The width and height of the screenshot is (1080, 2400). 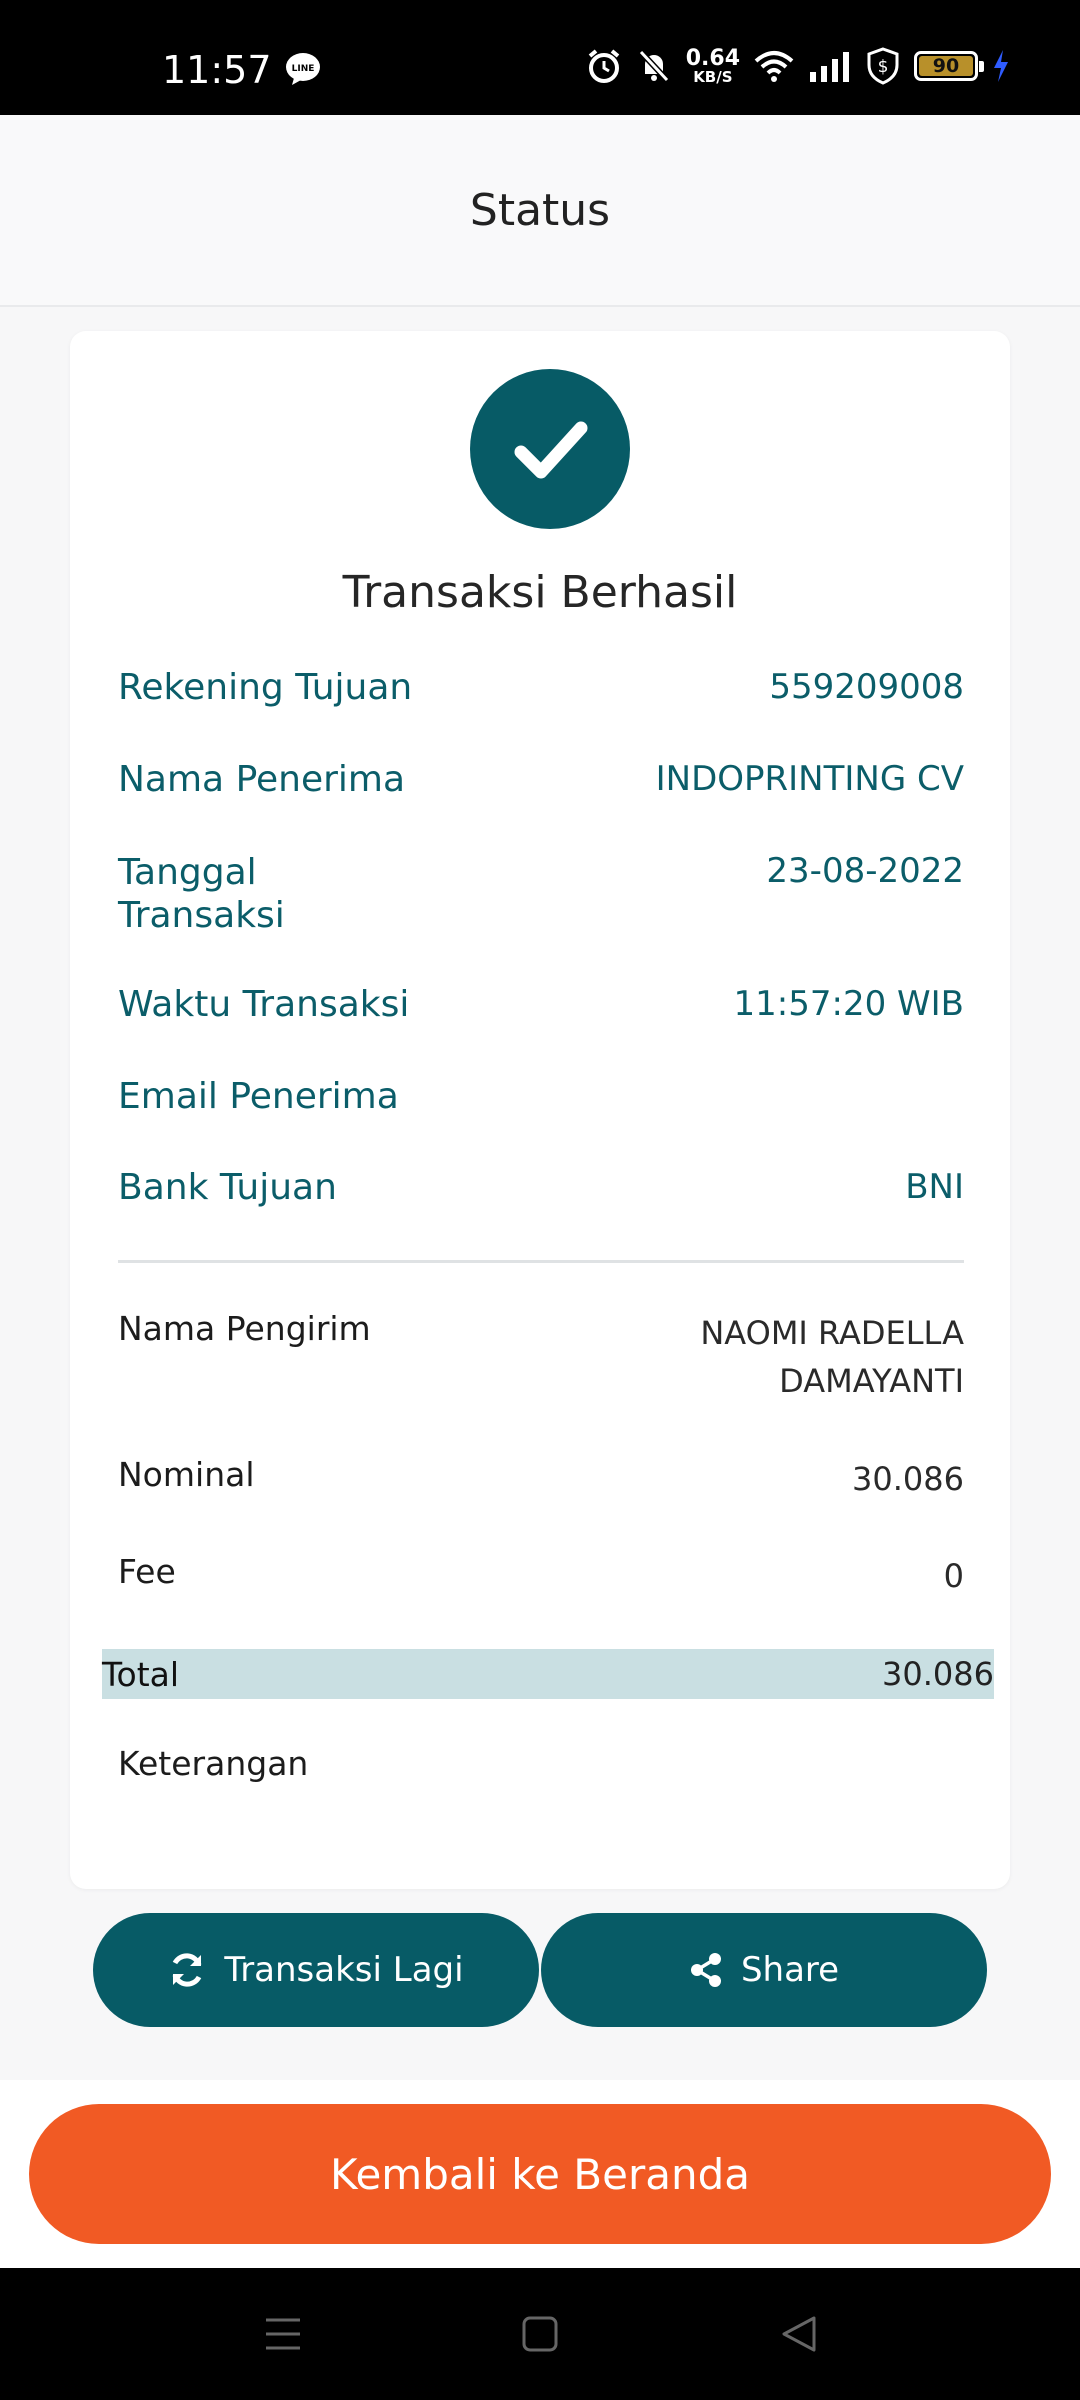 What do you see at coordinates (712, 65) in the screenshot?
I see `network-speed: 0.64 KB/S` at bounding box center [712, 65].